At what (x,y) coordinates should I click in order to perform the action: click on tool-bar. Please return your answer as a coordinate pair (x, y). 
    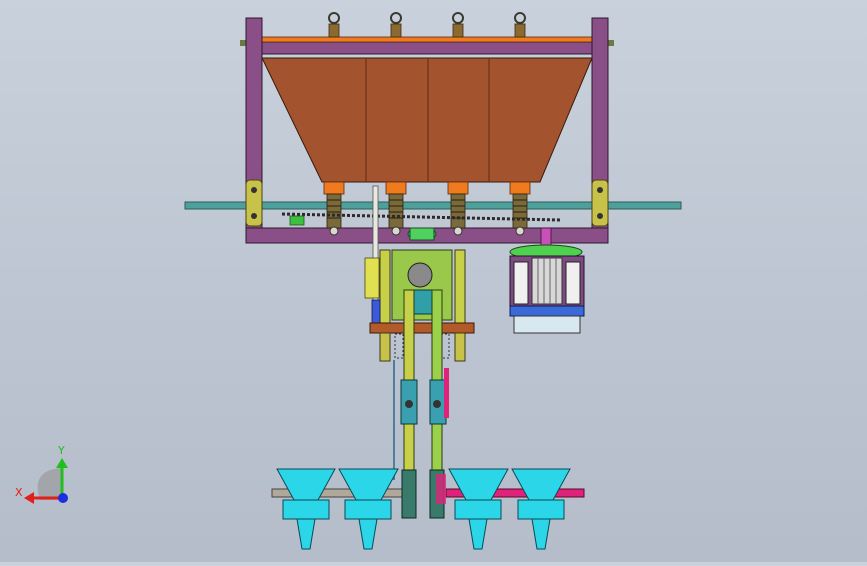
    Looking at the image, I should click on (422, 328).